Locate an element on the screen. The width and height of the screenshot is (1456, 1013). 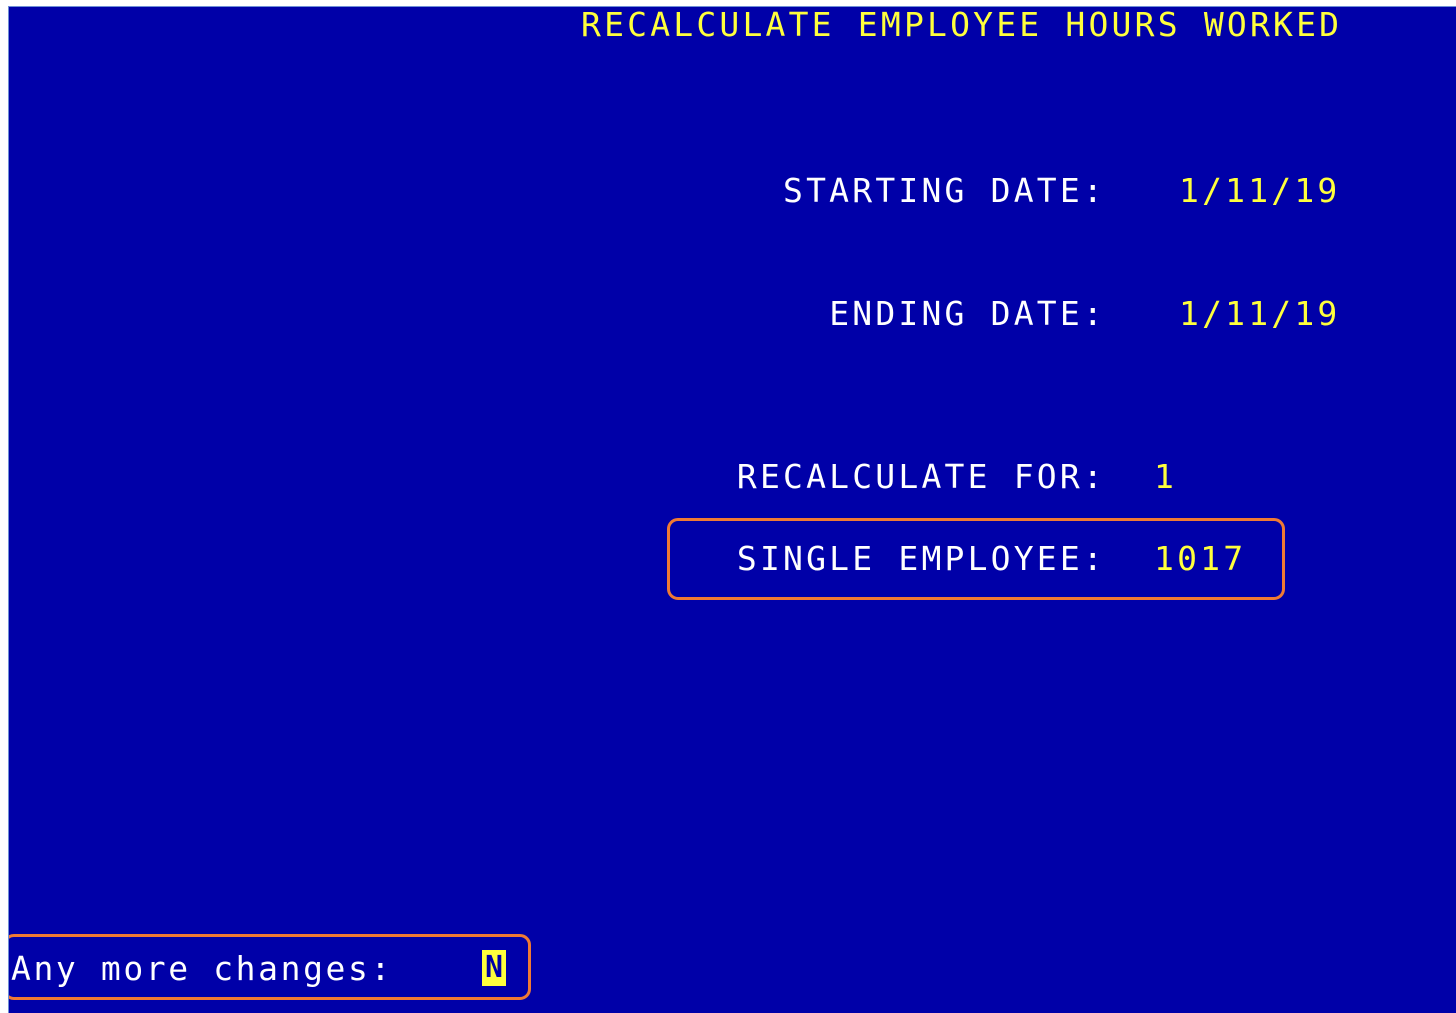
screen-title: RECALCULATE EMPLOYEE HOURS WORKED is located at coordinates (962, 25).